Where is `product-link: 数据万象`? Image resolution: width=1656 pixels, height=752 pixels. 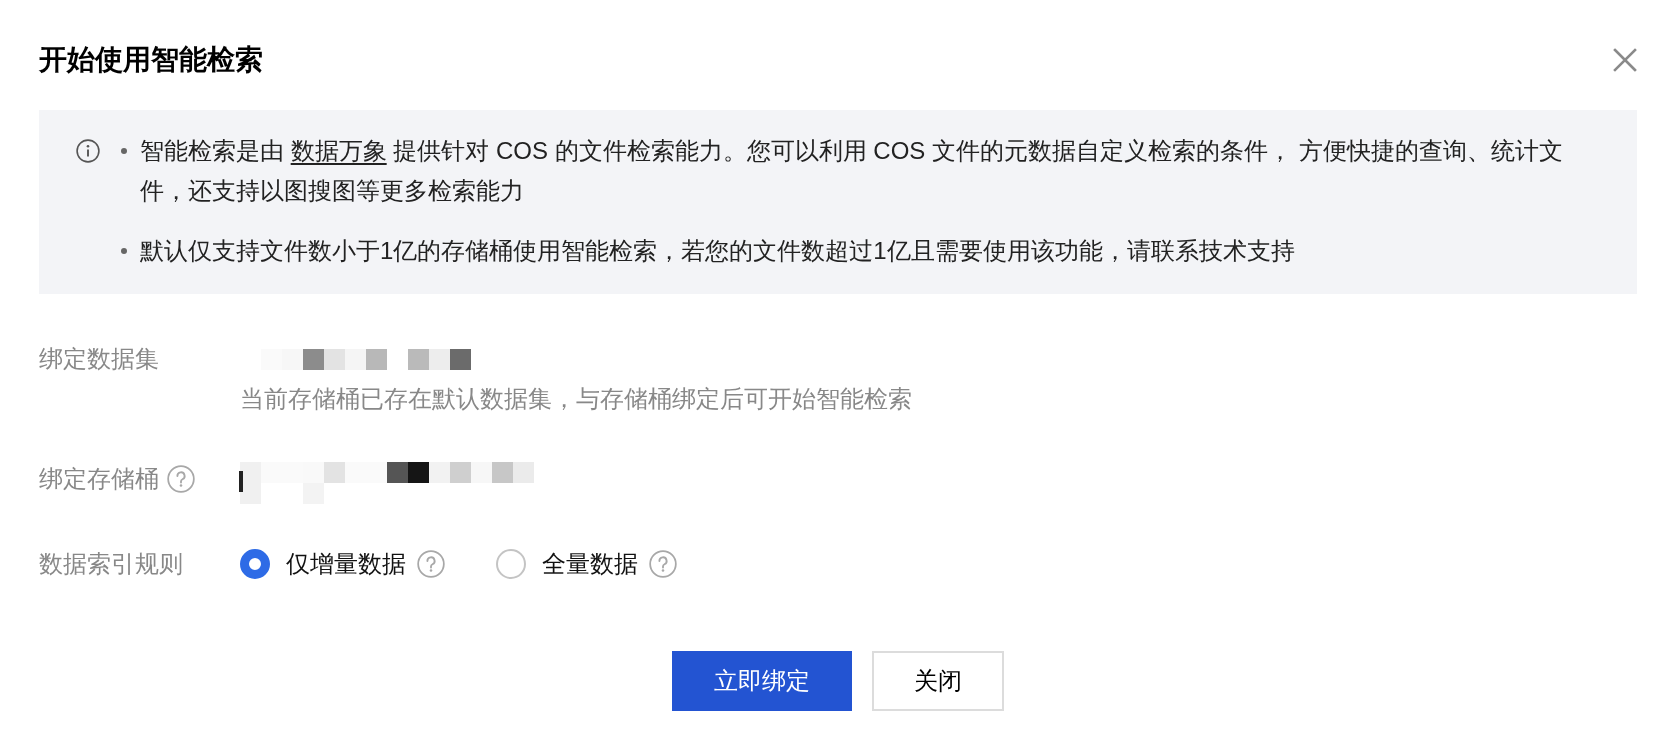 product-link: 数据万象 is located at coordinates (338, 150).